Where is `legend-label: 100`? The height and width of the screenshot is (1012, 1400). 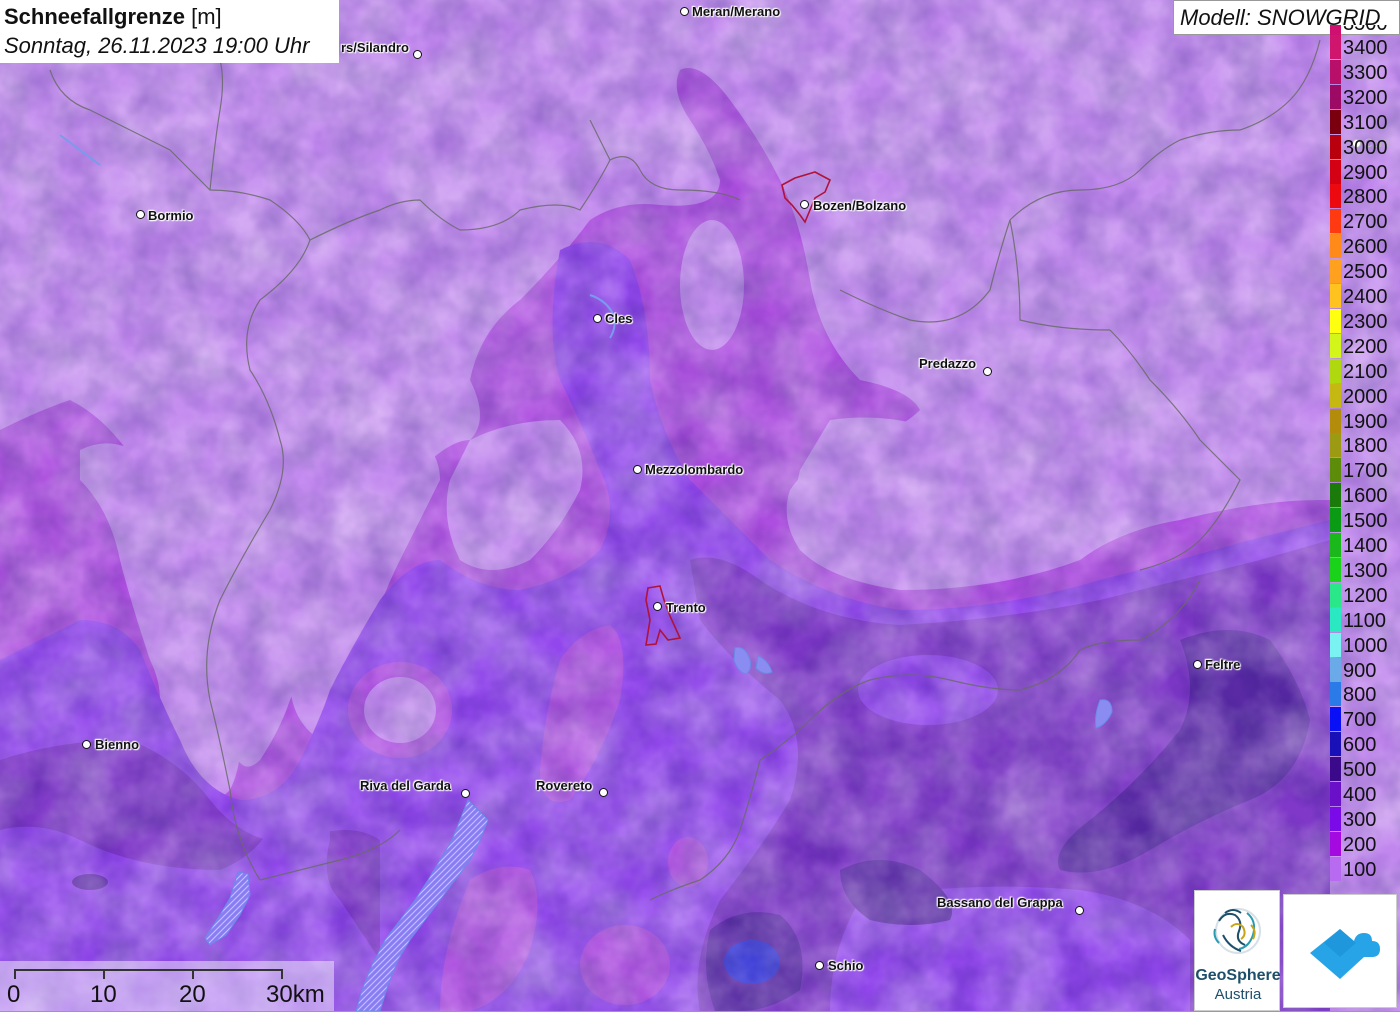
legend-label: 100 is located at coordinates (1360, 869).